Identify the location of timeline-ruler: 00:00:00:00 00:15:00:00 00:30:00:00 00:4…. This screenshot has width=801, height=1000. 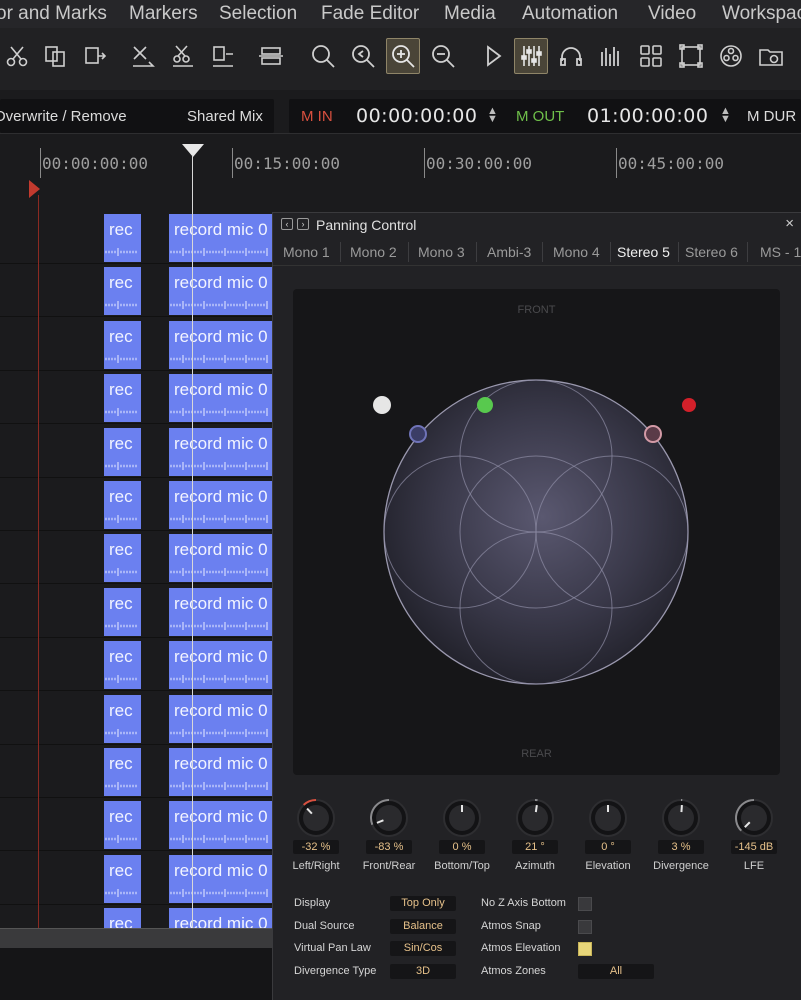
(400, 172).